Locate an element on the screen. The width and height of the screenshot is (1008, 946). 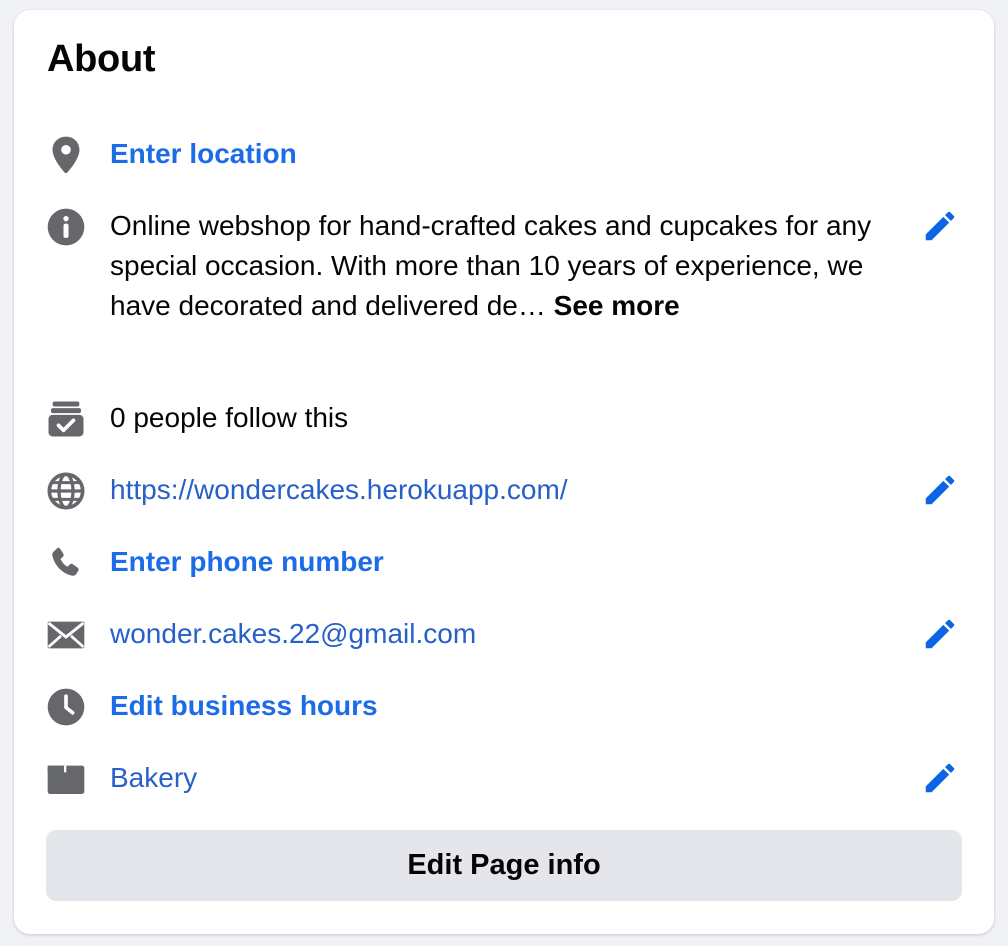
location-pin-icon is located at coordinates (66, 155).